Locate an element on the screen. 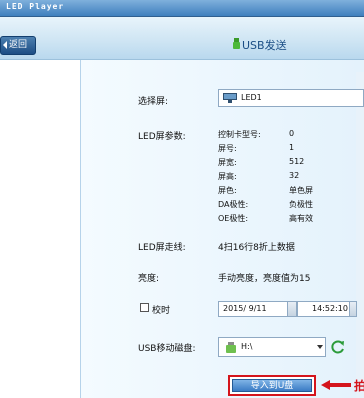 The width and height of the screenshot is (364, 398). back-button: 返回 is located at coordinates (18, 45).